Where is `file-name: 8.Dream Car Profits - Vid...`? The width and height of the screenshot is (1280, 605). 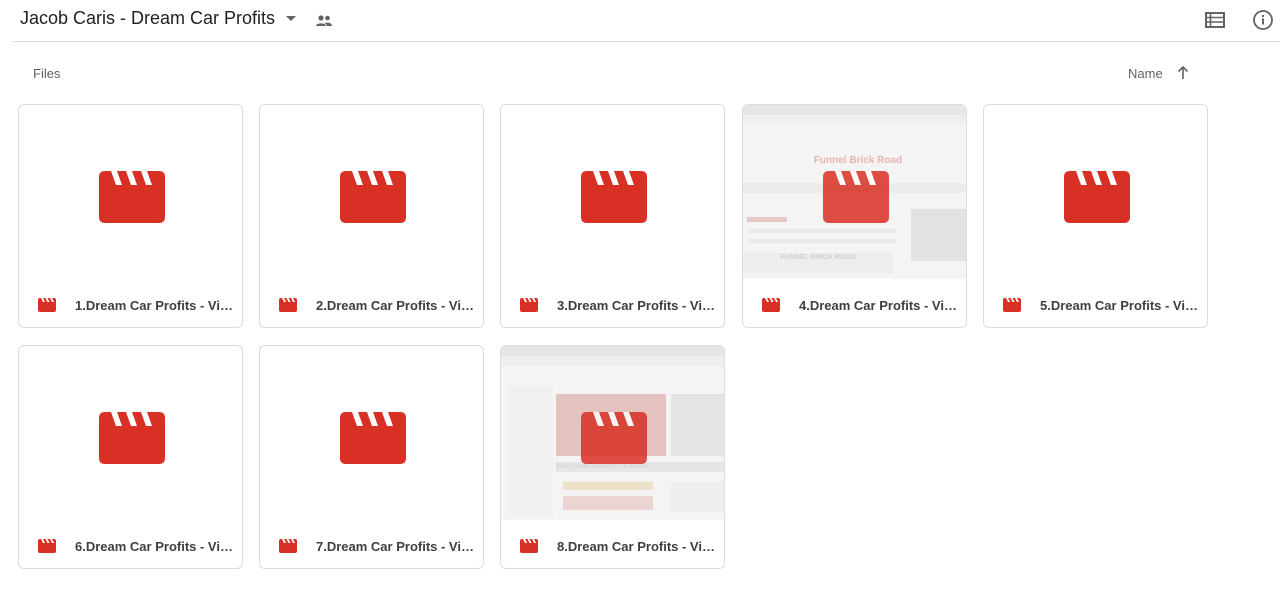 file-name: 8.Dream Car Profits - Vid... is located at coordinates (637, 546).